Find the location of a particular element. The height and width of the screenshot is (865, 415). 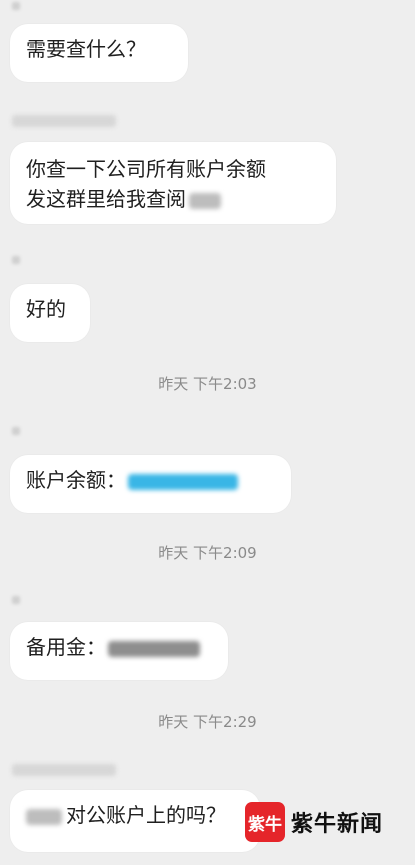

message-text-line: 发这群里给我查阅 is located at coordinates (173, 199).